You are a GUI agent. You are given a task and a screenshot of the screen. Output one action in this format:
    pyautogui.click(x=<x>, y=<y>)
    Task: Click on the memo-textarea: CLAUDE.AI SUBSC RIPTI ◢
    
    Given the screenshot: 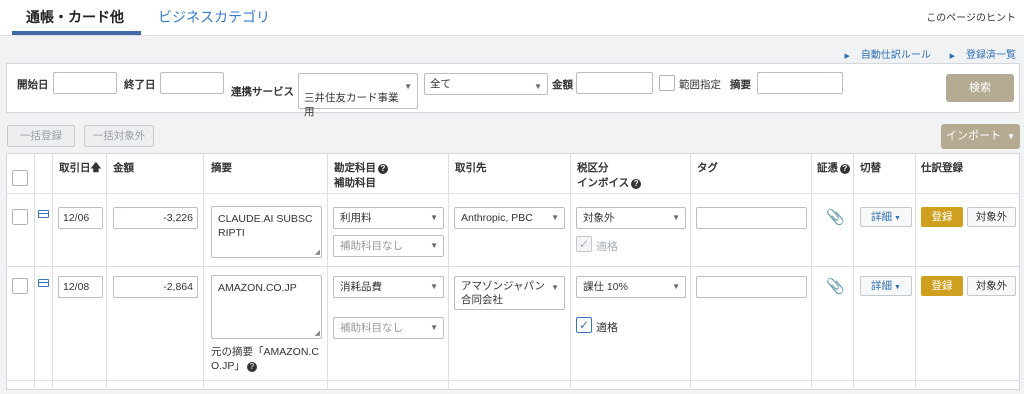 What is the action you would take?
    pyautogui.click(x=266, y=232)
    